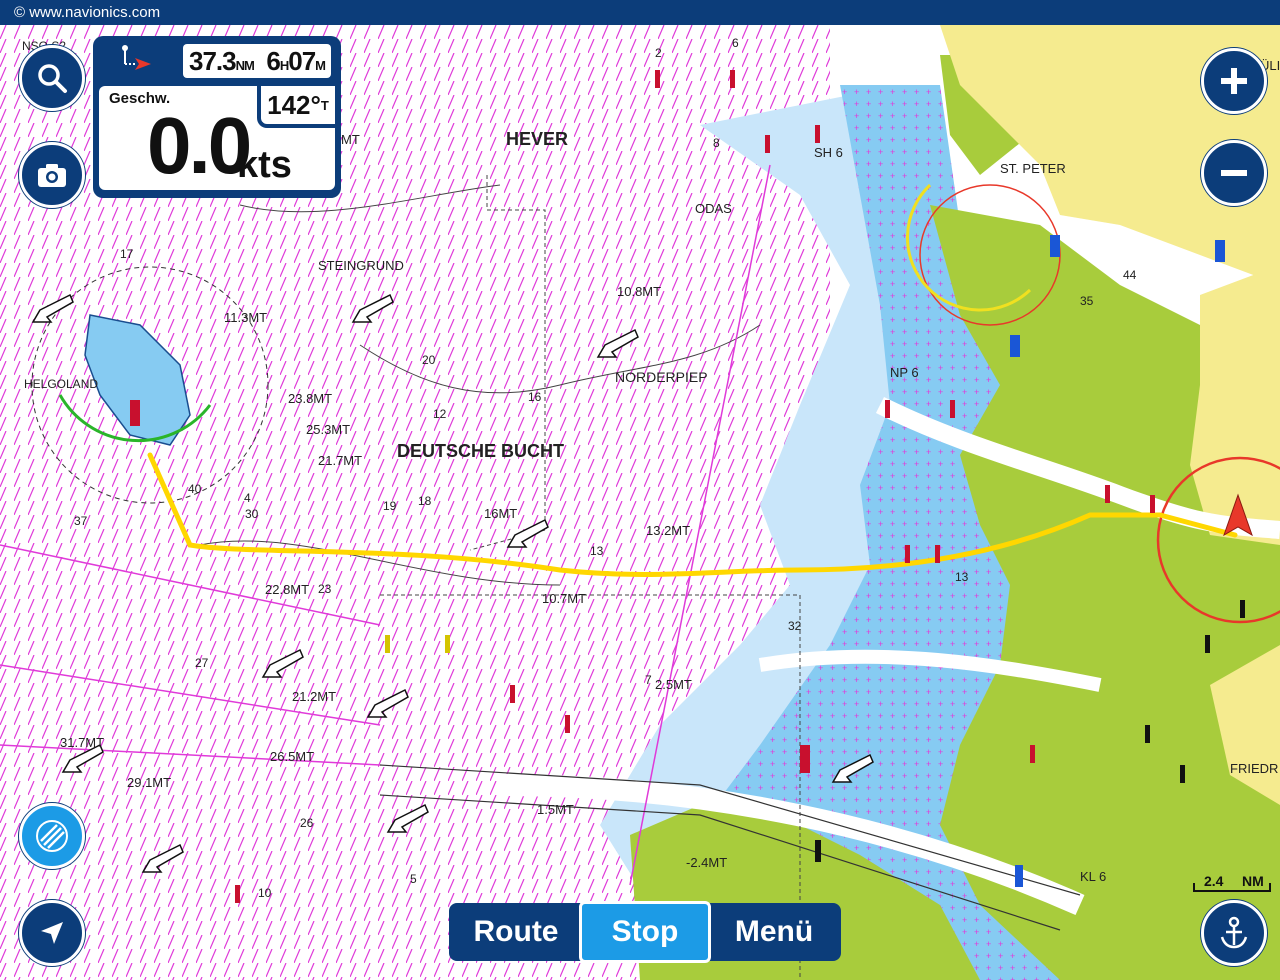 The height and width of the screenshot is (980, 1280). I want to click on depth-label: 19, so click(390, 506).